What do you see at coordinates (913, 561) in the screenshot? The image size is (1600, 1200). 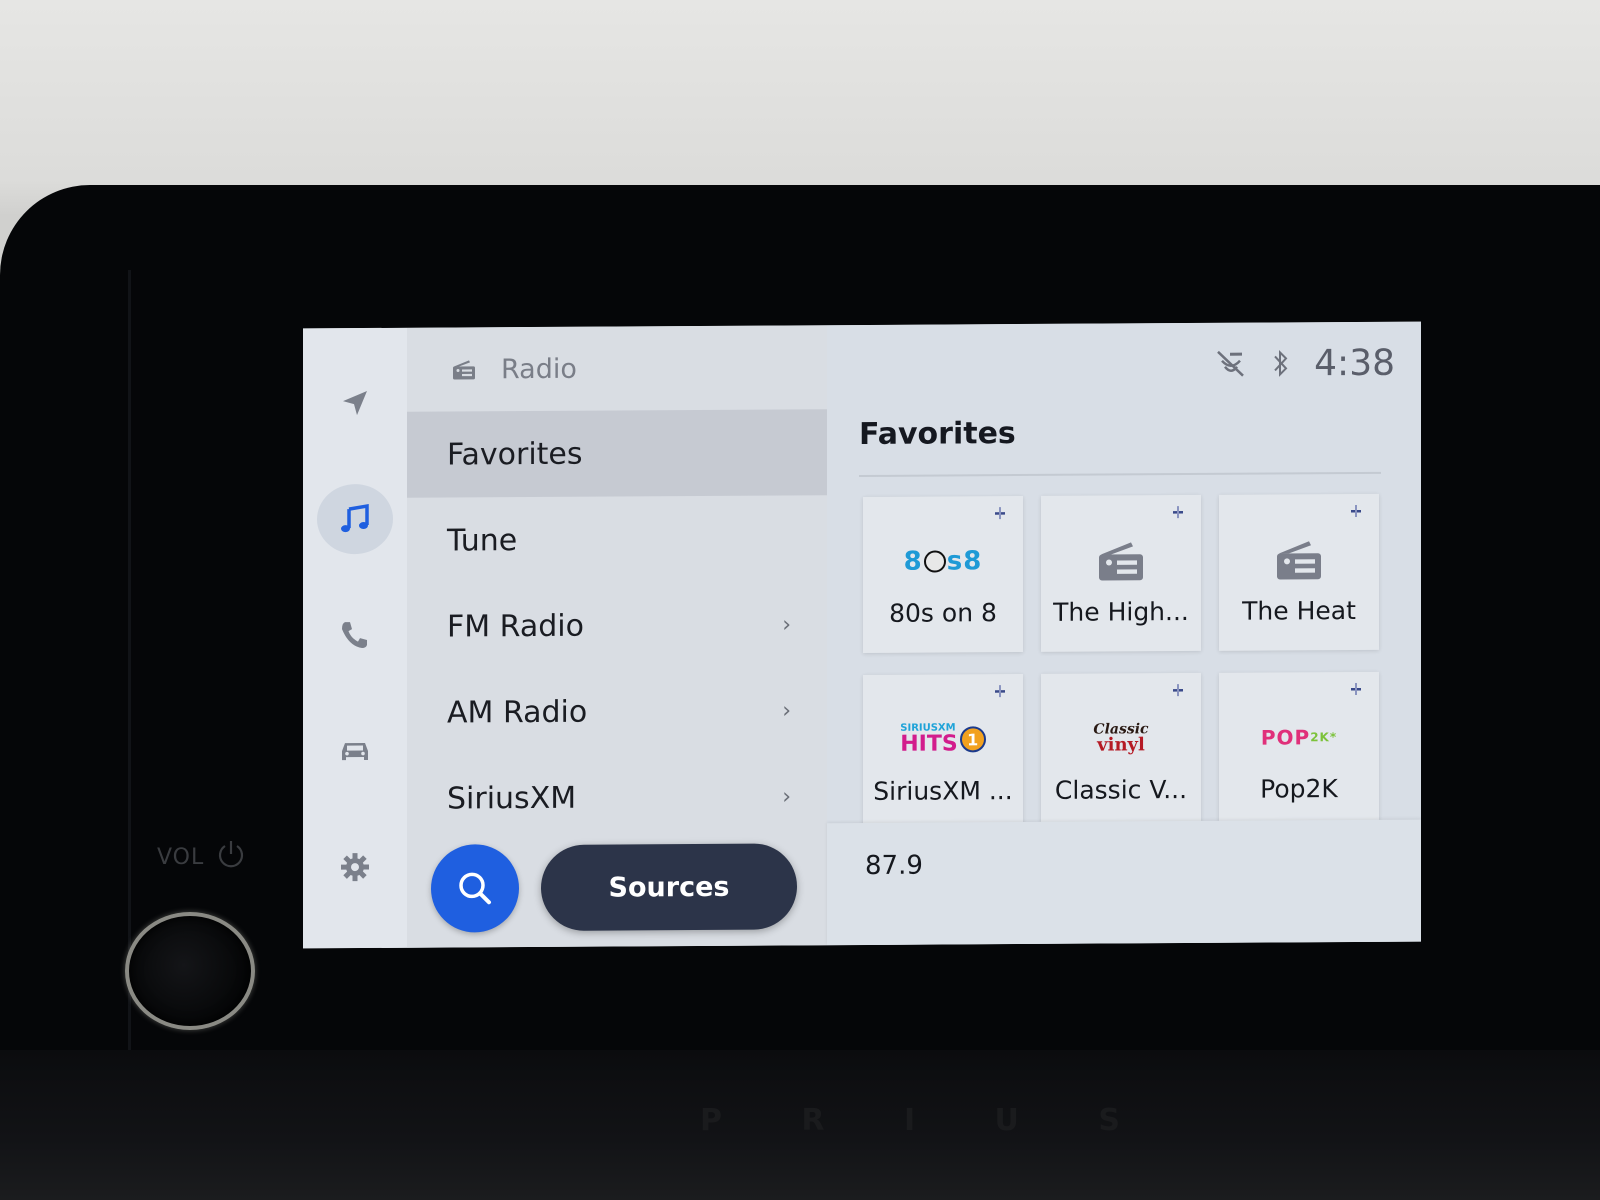 I see `logo-text: 8` at bounding box center [913, 561].